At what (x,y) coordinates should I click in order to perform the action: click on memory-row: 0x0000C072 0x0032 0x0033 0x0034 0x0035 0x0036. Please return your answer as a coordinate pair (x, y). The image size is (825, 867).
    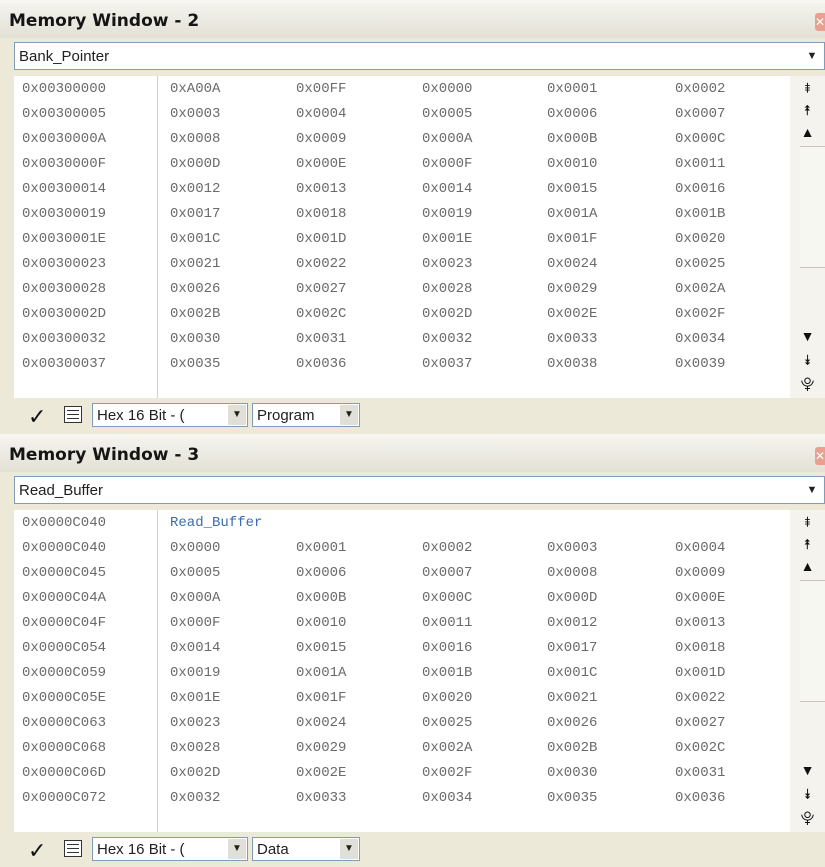
    Looking at the image, I should click on (402, 797).